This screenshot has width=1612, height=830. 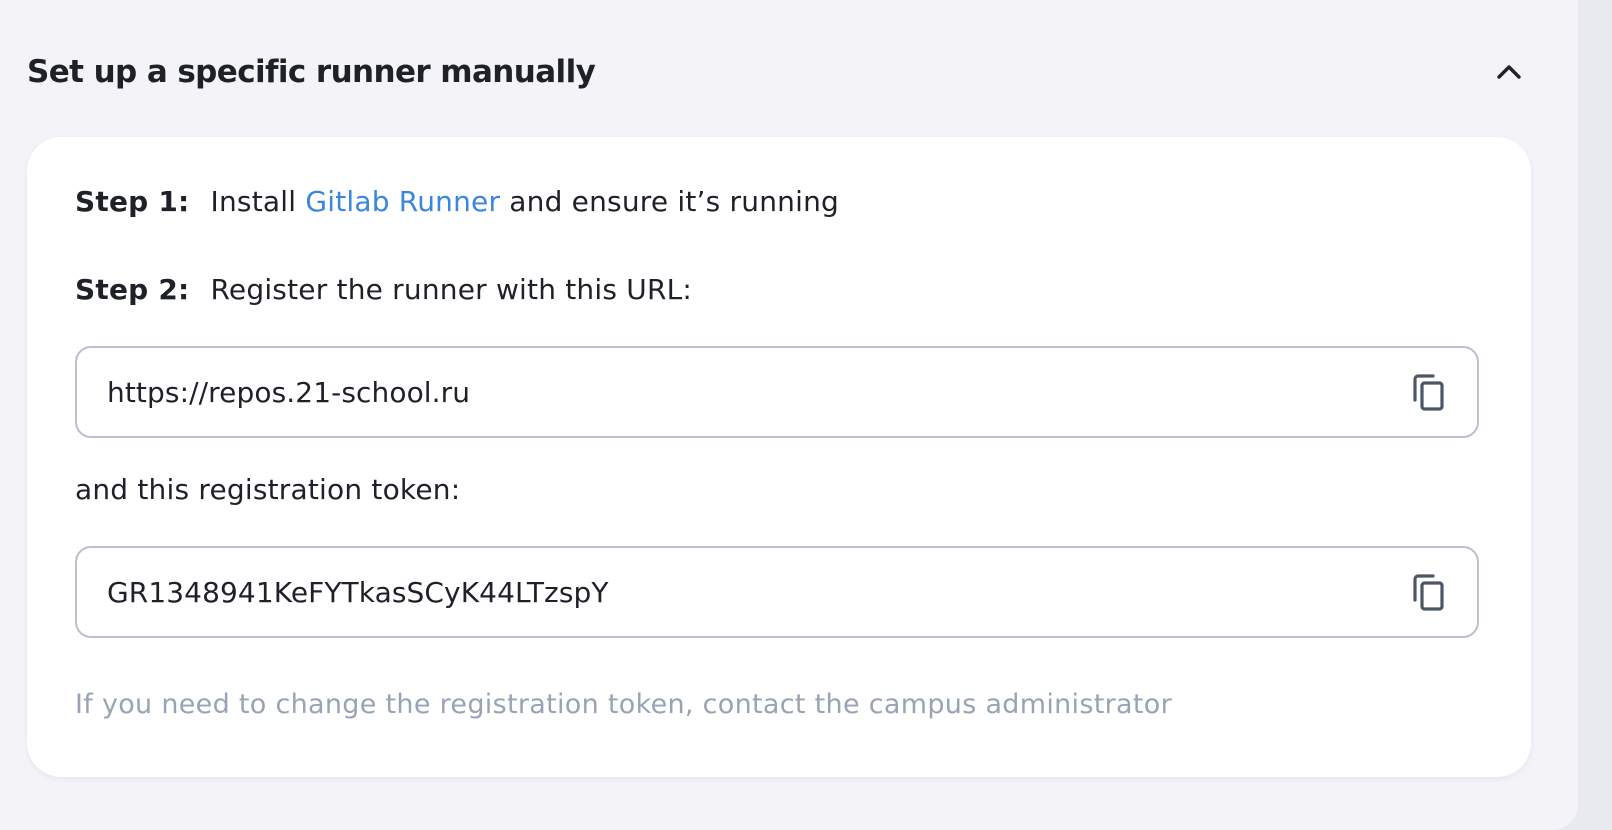 What do you see at coordinates (311, 72) in the screenshot?
I see `section-title: Set up a specific runner manually` at bounding box center [311, 72].